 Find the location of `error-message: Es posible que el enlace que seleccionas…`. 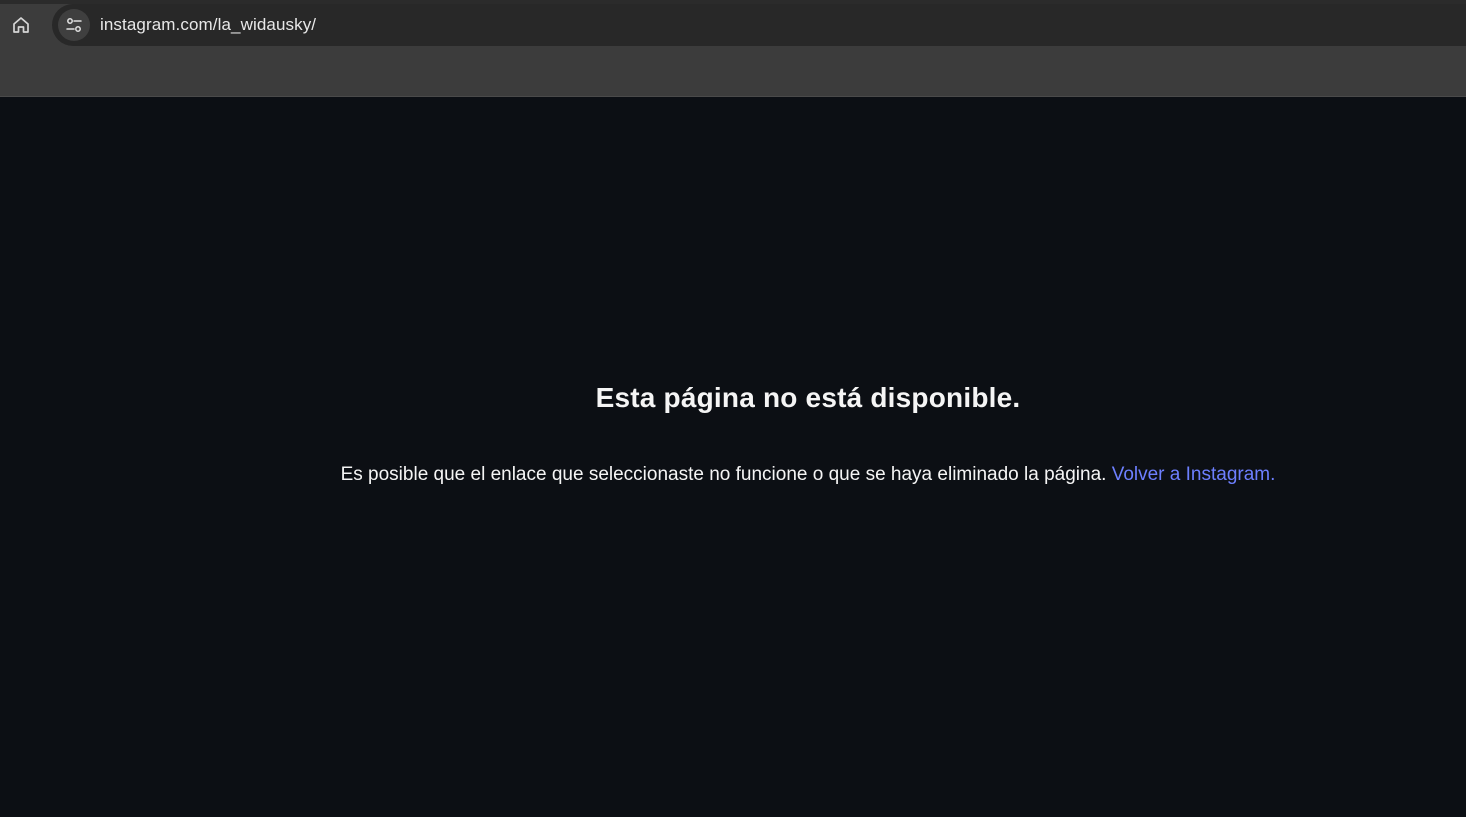

error-message: Es posible que el enlace que seleccionas… is located at coordinates (733, 475).